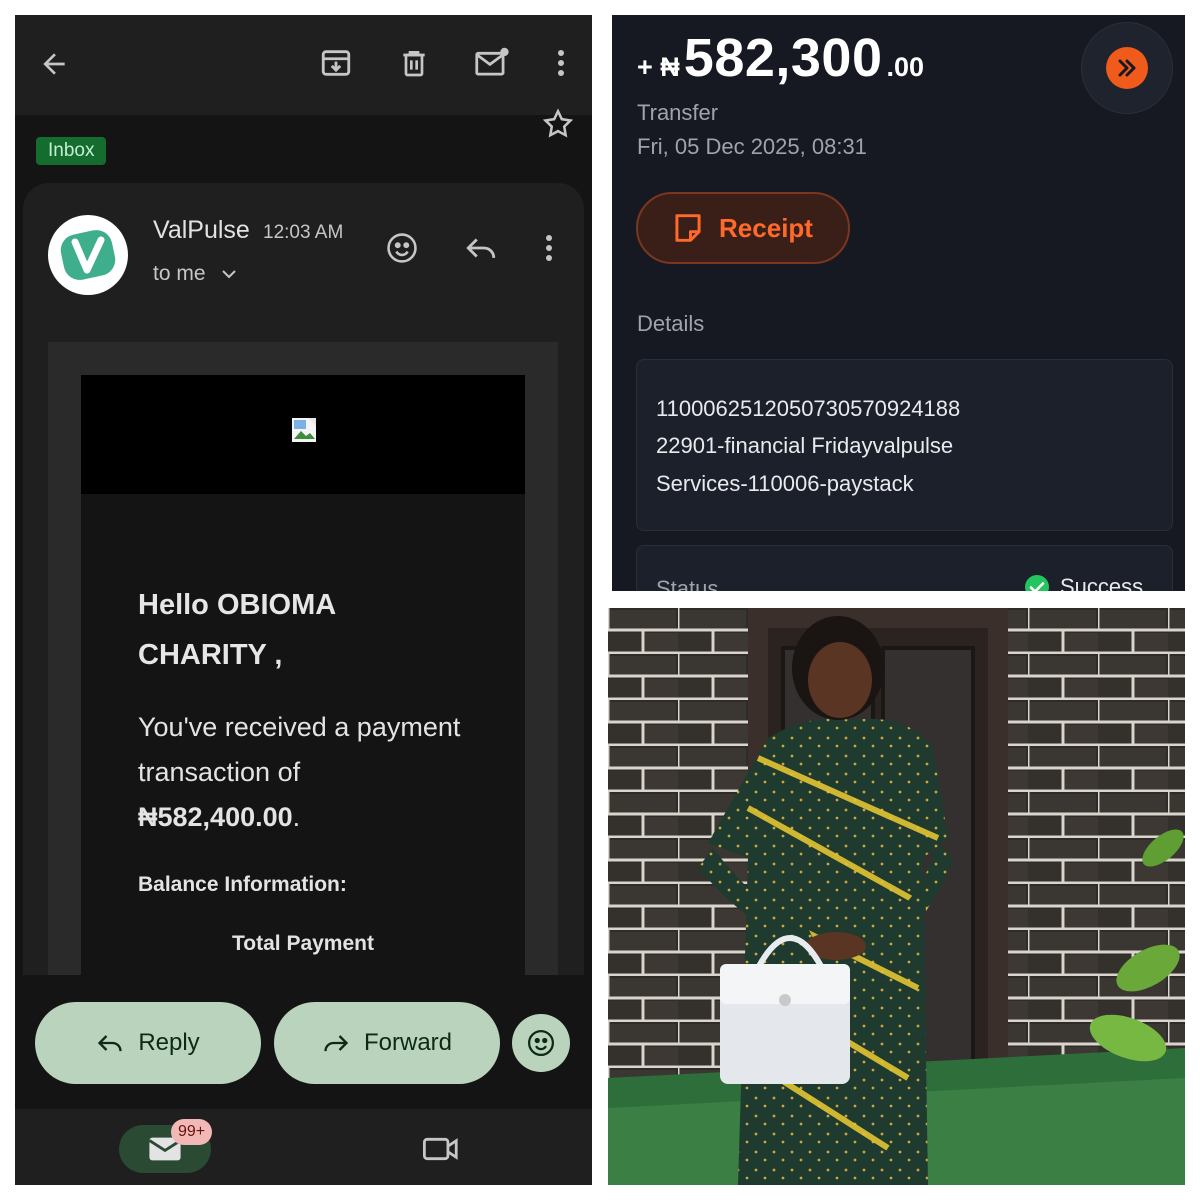 The width and height of the screenshot is (1200, 1200). What do you see at coordinates (318, 630) in the screenshot?
I see `greeting: Hello OBIOMA CHARITY ,` at bounding box center [318, 630].